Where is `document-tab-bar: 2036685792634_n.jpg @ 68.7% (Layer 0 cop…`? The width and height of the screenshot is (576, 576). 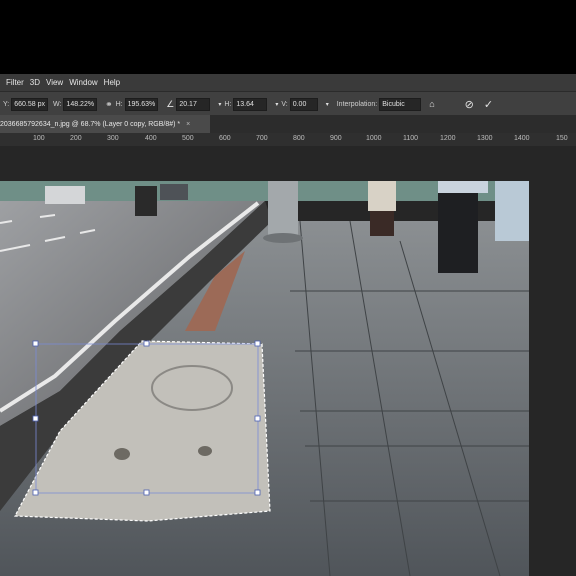
document-tab-bar: 2036685792634_n.jpg @ 68.7% (Layer 0 cop… is located at coordinates (288, 124).